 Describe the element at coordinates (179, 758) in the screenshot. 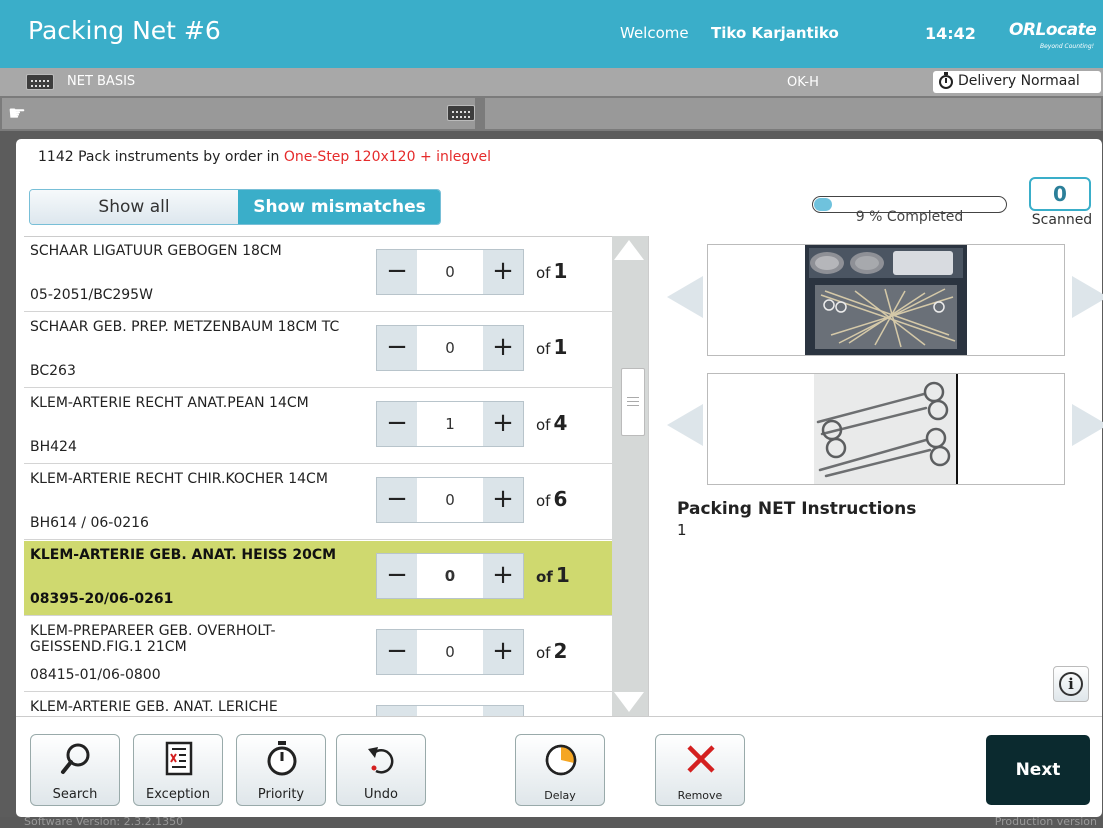

I see `exception-list-icon` at that location.